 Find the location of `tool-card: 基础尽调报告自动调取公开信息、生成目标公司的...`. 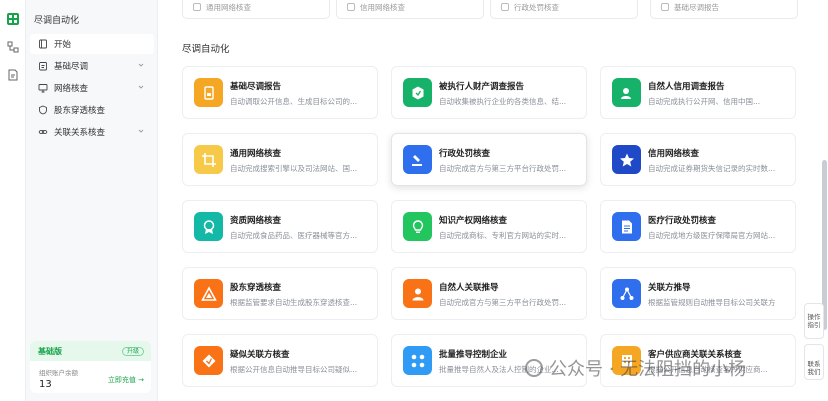

tool-card: 基础尽调报告自动调取公开信息、生成目标公司的... is located at coordinates (280, 92).